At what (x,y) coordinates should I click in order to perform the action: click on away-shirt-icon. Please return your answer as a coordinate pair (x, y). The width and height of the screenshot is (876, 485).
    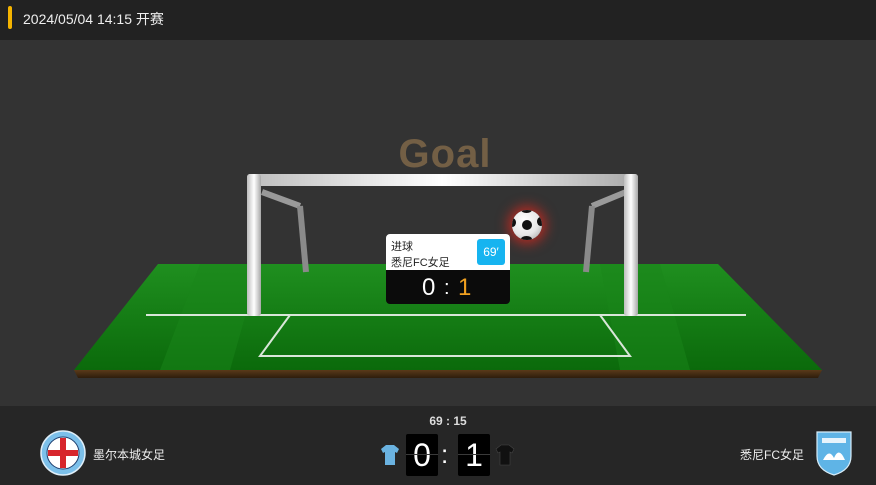
    Looking at the image, I should click on (505, 455).